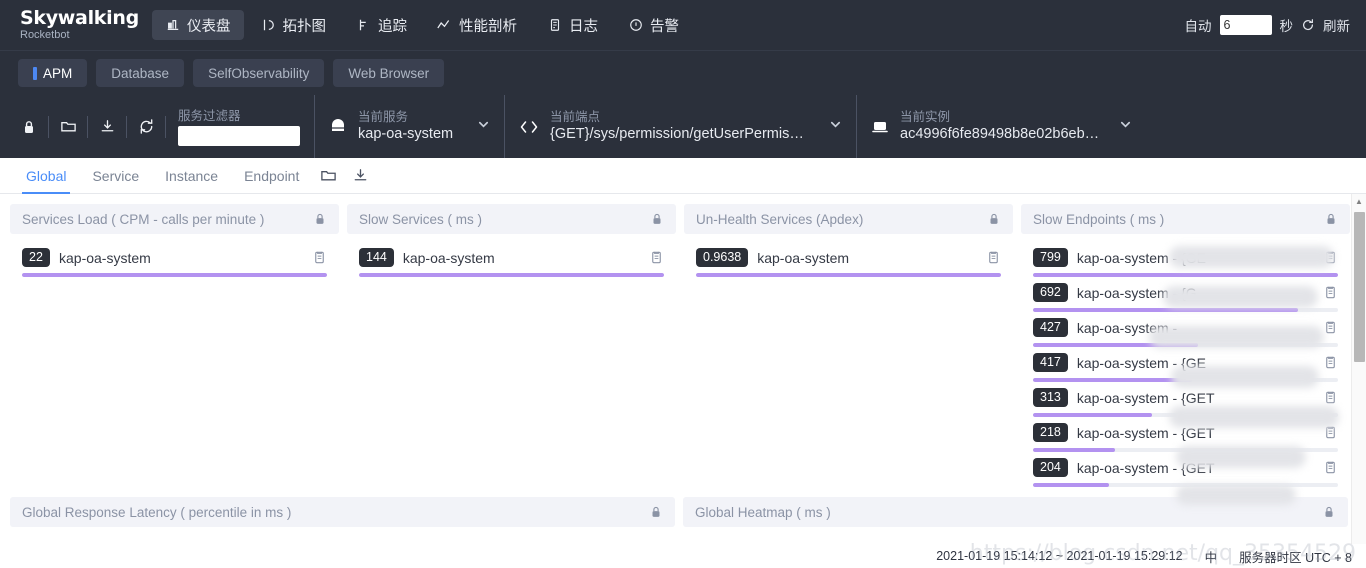  What do you see at coordinates (1359, 287) in the screenshot?
I see `scrollbar-thumb` at bounding box center [1359, 287].